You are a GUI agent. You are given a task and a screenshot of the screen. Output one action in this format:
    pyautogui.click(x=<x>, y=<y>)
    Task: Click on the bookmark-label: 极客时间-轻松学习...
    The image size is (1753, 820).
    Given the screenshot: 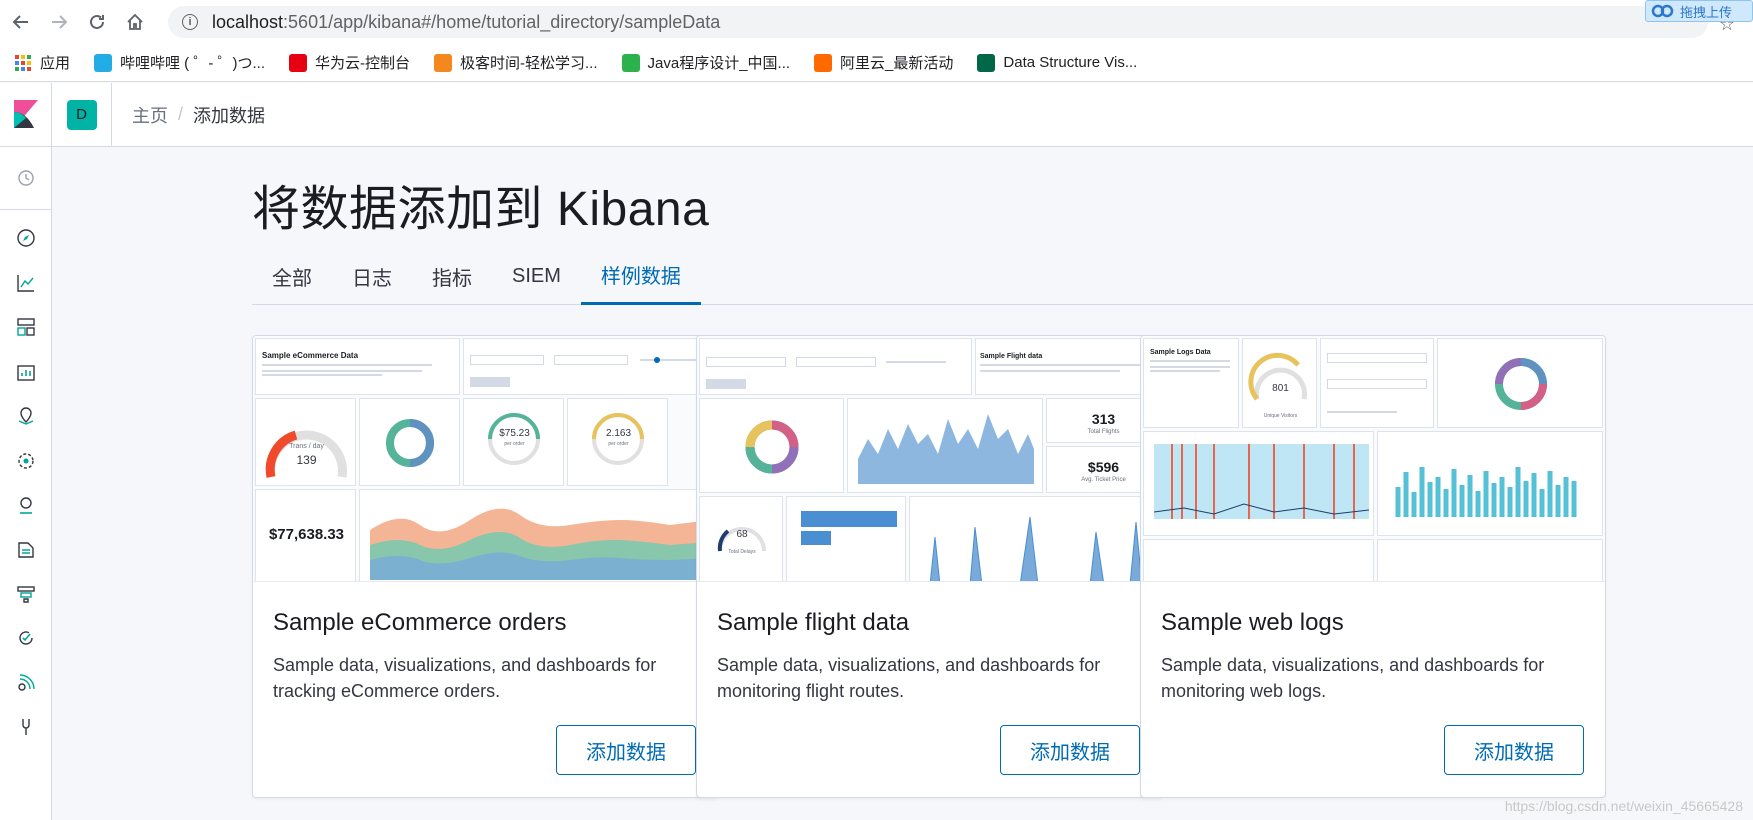 What is the action you would take?
    pyautogui.click(x=529, y=63)
    